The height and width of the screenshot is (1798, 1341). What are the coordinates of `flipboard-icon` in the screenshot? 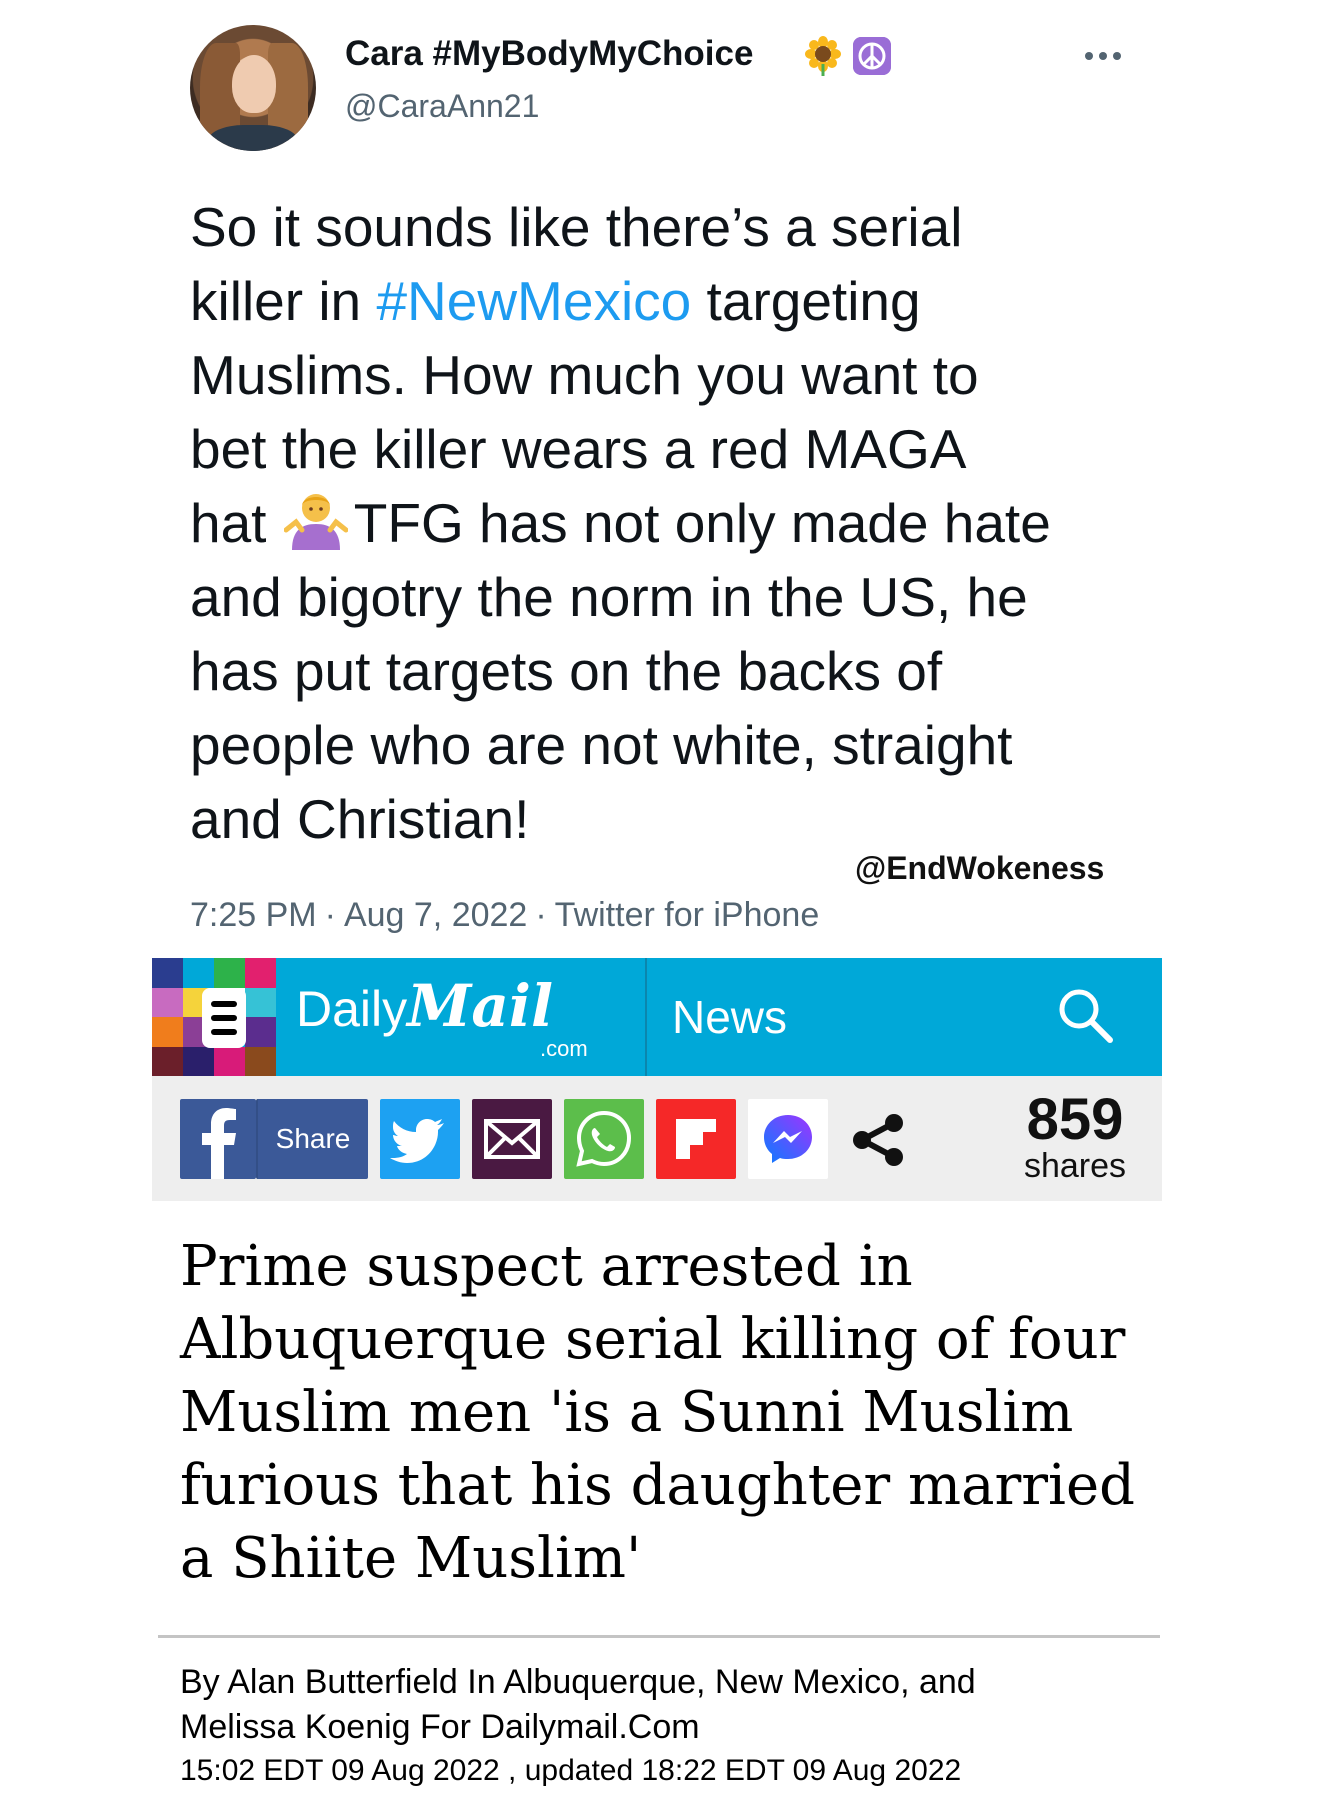 It's located at (696, 1139).